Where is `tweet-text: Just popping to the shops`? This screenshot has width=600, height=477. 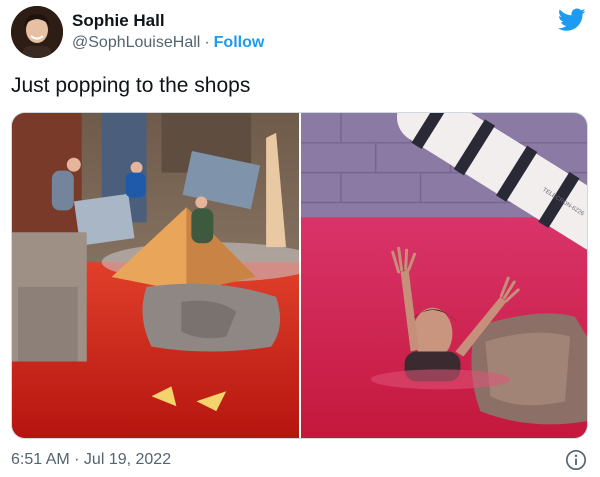
tweet-text: Just popping to the shops is located at coordinates (131, 85).